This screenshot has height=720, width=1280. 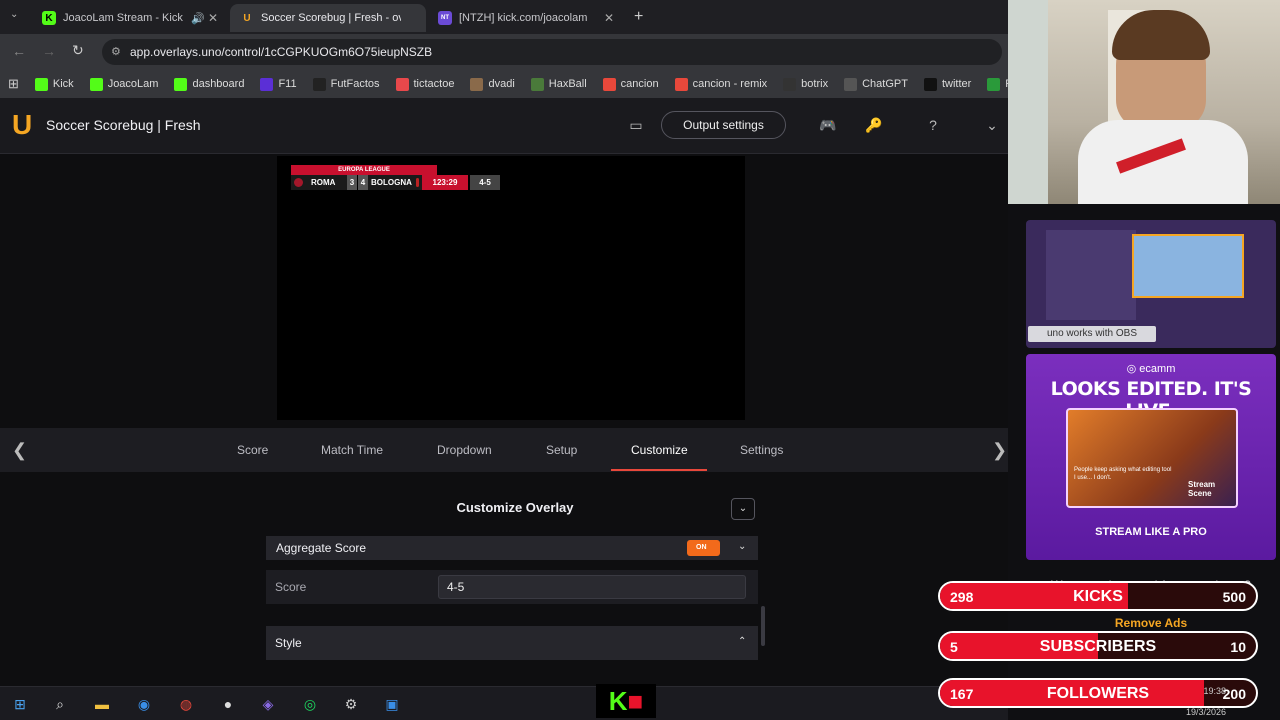 I want to click on reload-icon: ↻, so click(x=78, y=50).